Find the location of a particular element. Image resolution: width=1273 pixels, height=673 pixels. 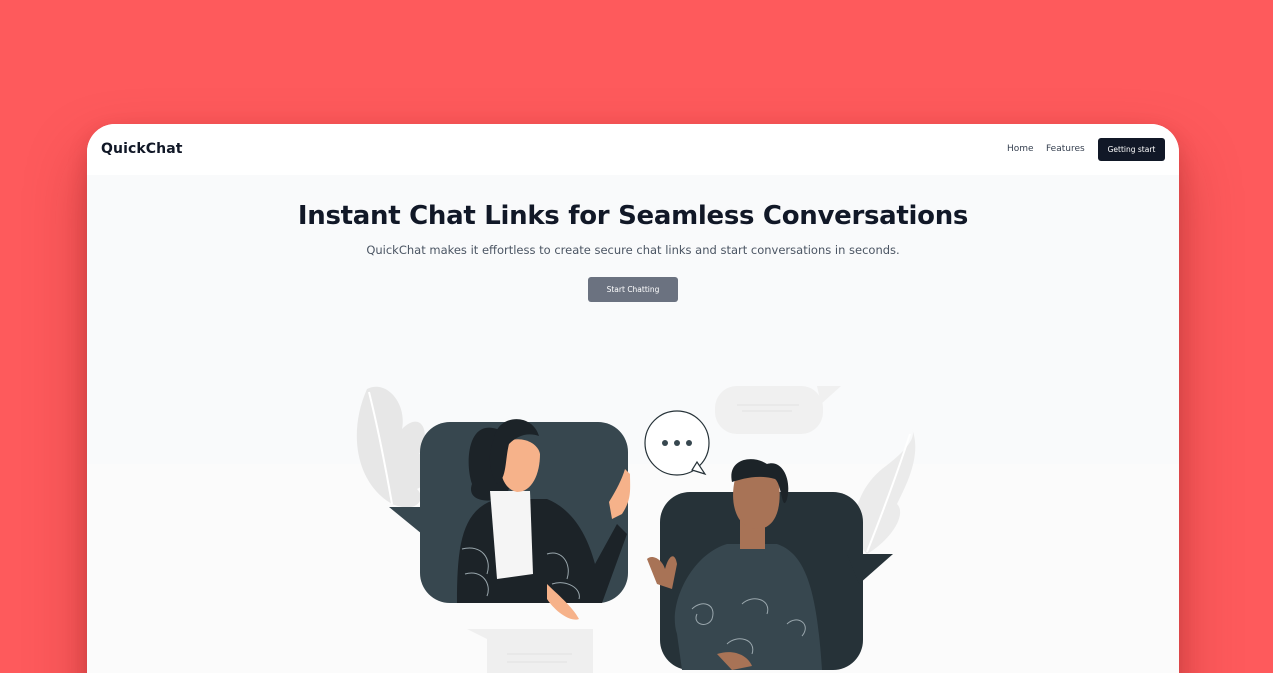

man-avatar is located at coordinates (770, 564).